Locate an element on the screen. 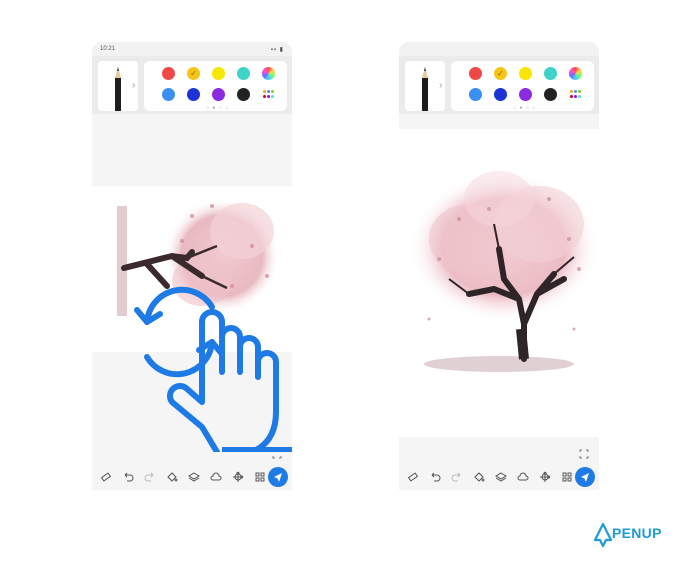 Image resolution: width=690 pixels, height=561 pixels. status-icons: ▪▪ ▮ is located at coordinates (277, 50).